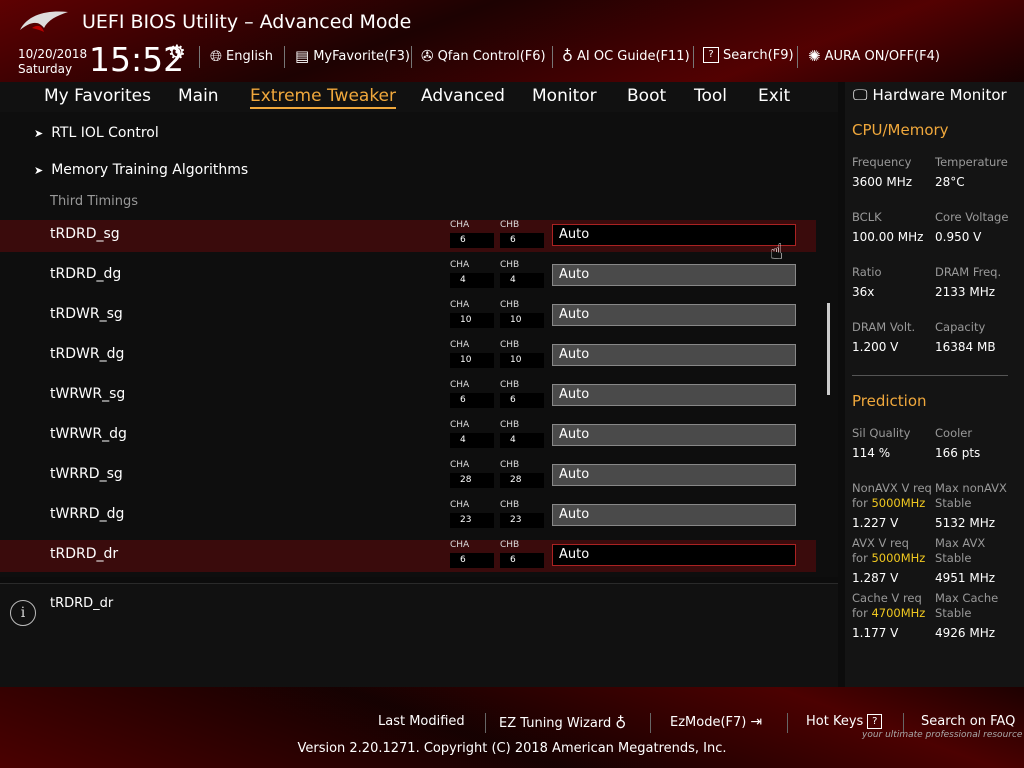  I want to click on qfan-button: ✇ Qfan Control(F6), so click(483, 56).